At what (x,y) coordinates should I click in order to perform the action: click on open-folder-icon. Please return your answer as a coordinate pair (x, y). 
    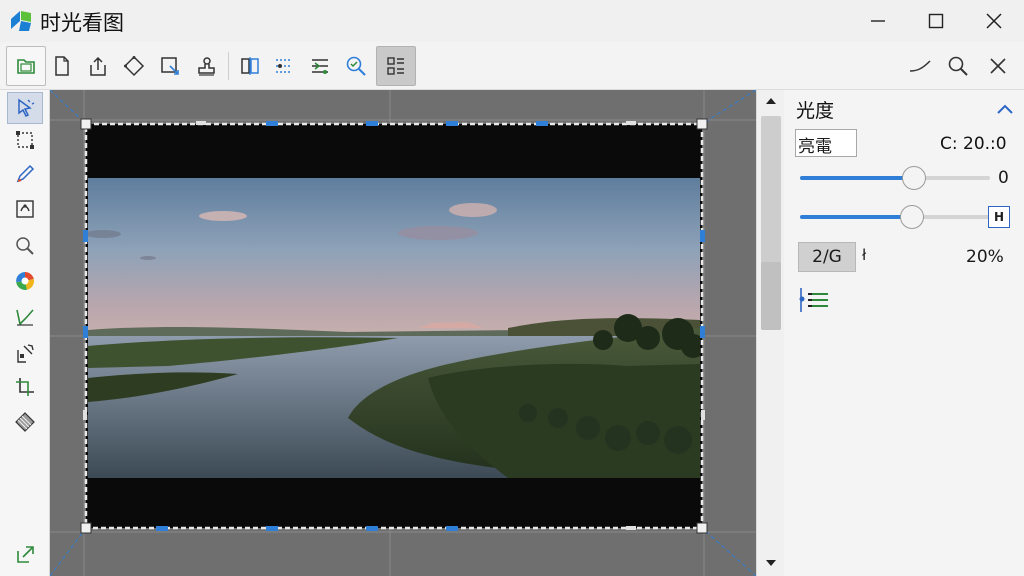
    Looking at the image, I should click on (26, 66).